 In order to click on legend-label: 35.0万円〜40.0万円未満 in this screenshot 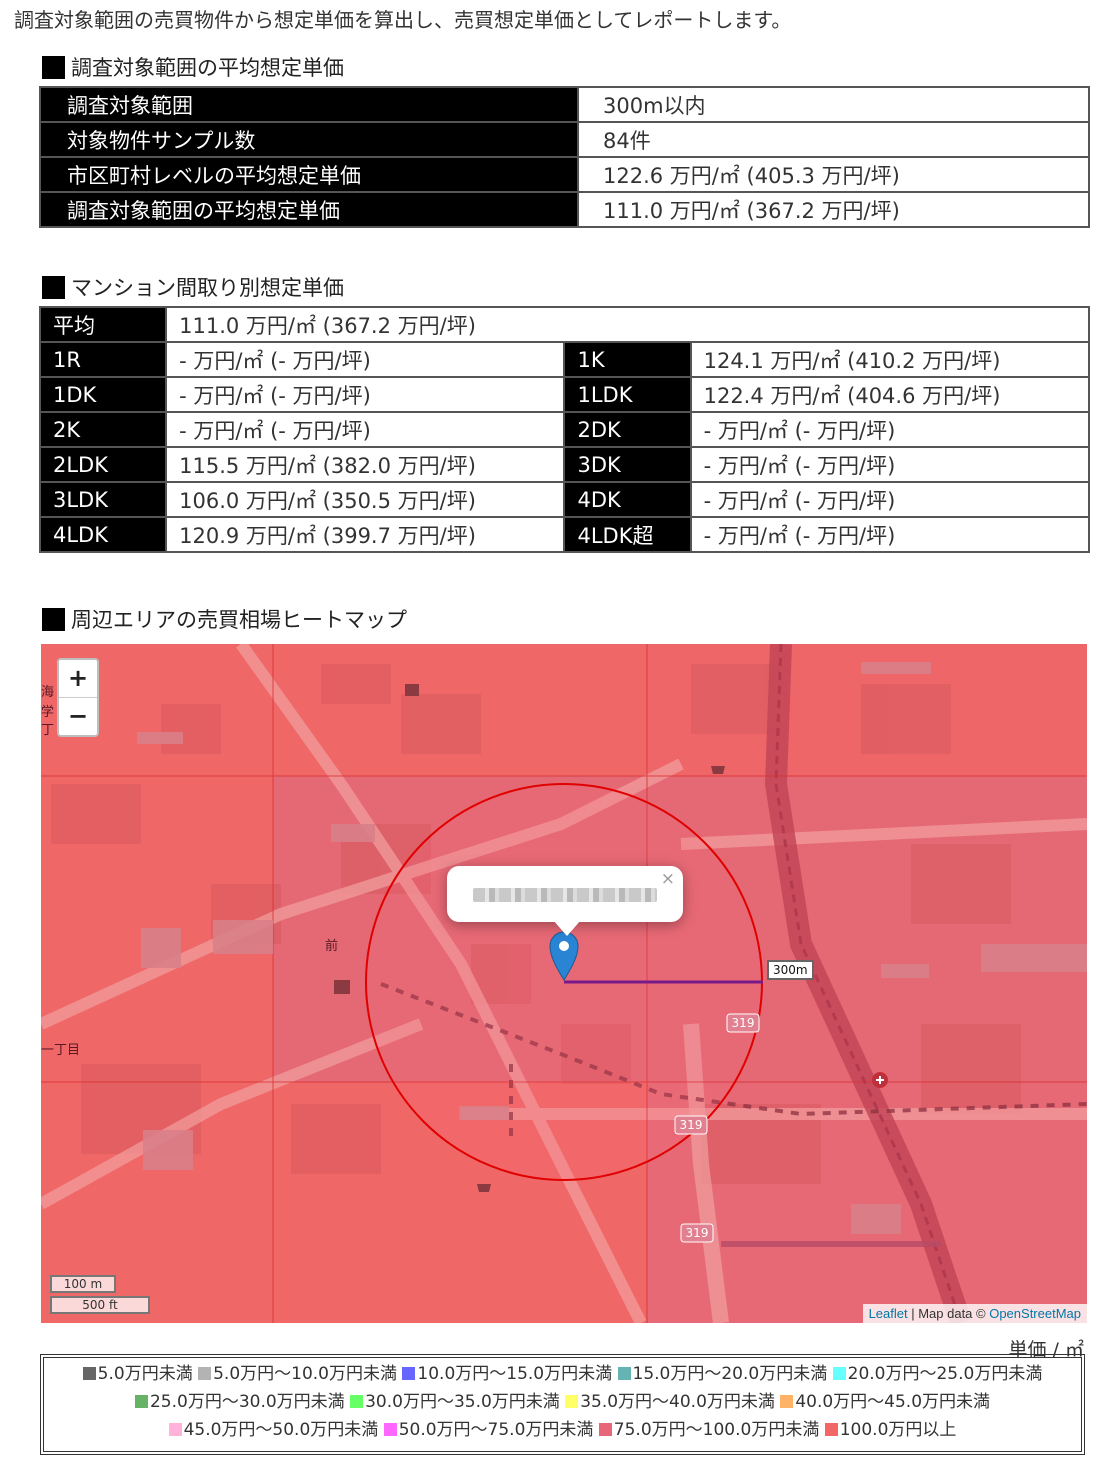, I will do `click(677, 1402)`.